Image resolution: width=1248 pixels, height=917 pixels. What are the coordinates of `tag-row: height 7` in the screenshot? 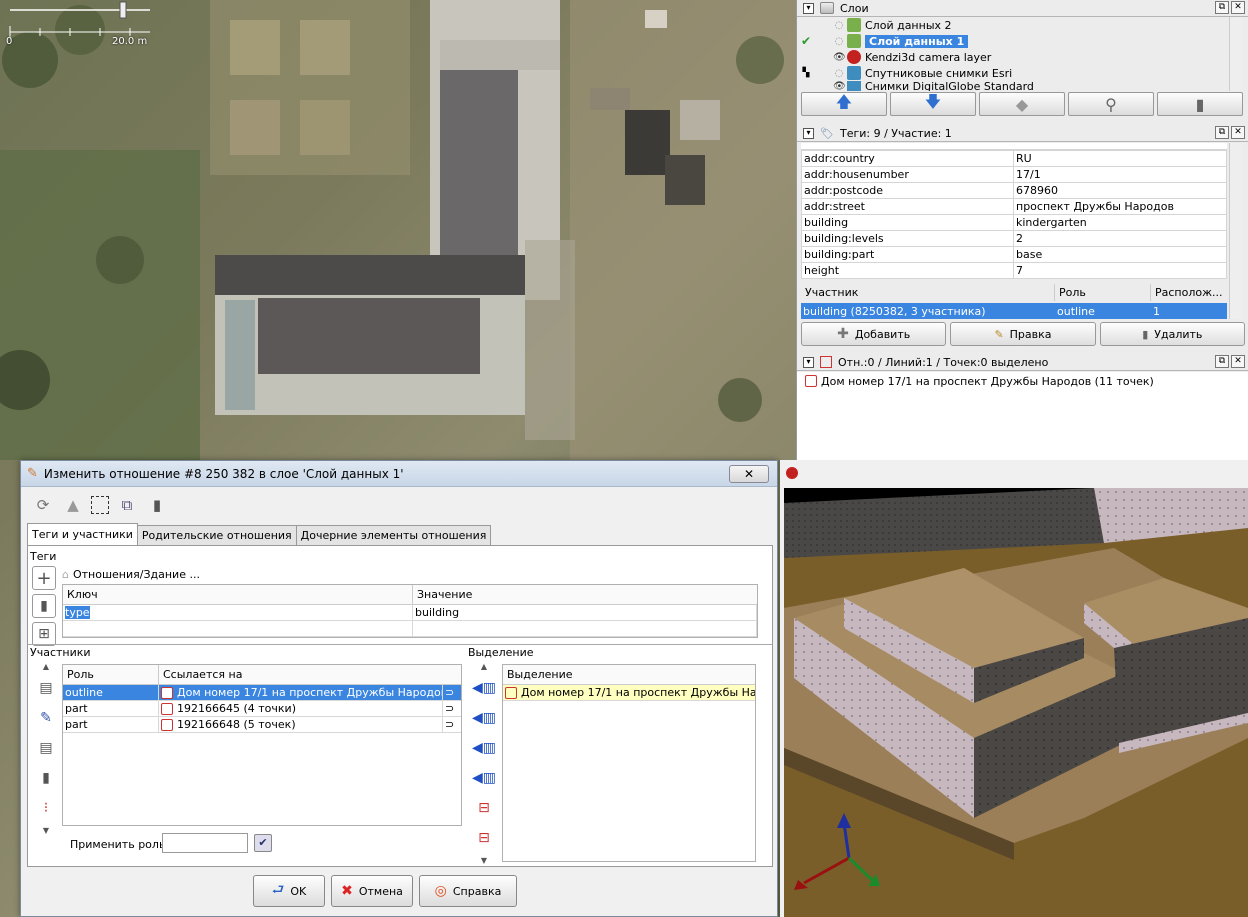 It's located at (1014, 270).